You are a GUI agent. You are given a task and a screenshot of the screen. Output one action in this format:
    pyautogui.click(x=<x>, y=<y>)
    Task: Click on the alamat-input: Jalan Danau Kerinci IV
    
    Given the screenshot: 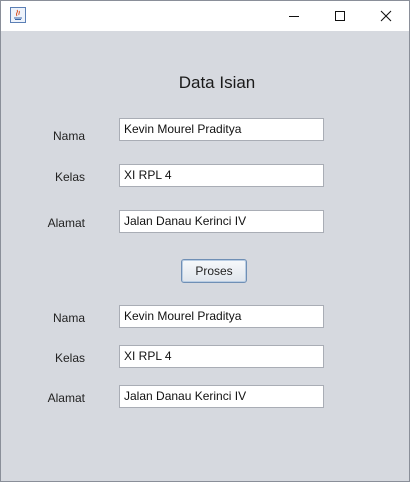 What is the action you would take?
    pyautogui.click(x=221, y=221)
    